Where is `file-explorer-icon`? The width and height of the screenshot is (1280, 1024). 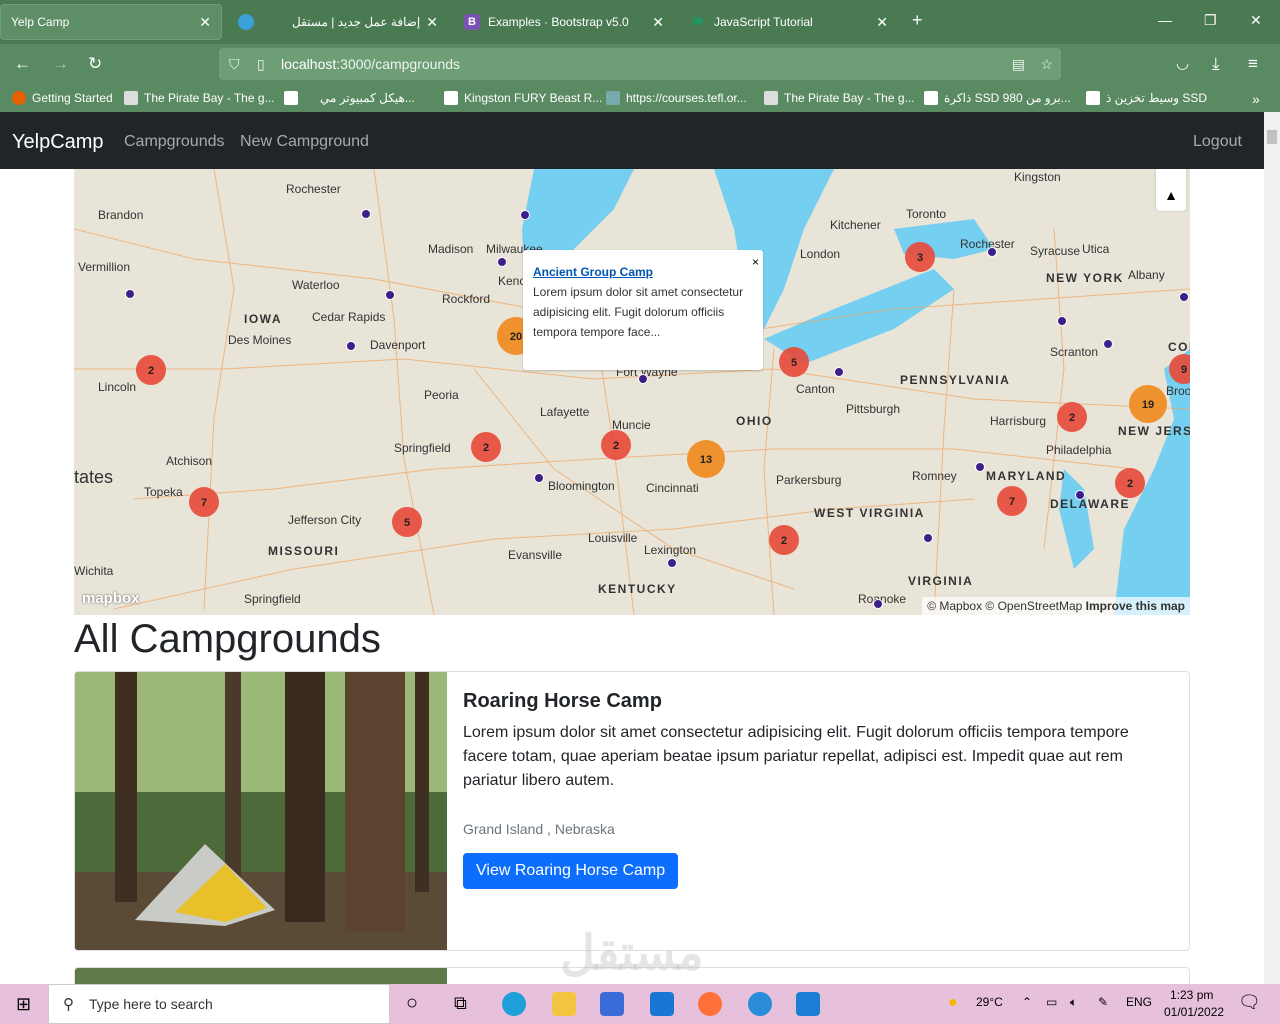 file-explorer-icon is located at coordinates (564, 1004).